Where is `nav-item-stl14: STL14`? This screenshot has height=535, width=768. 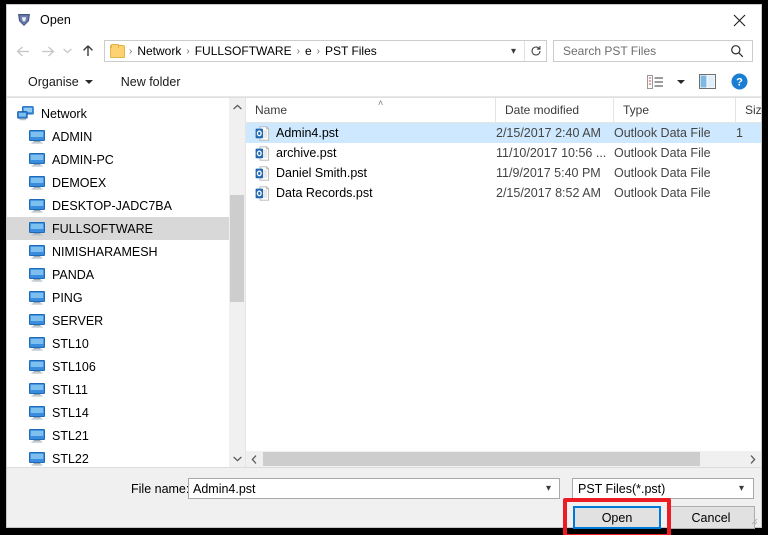 nav-item-stl14: STL14 is located at coordinates (118, 412).